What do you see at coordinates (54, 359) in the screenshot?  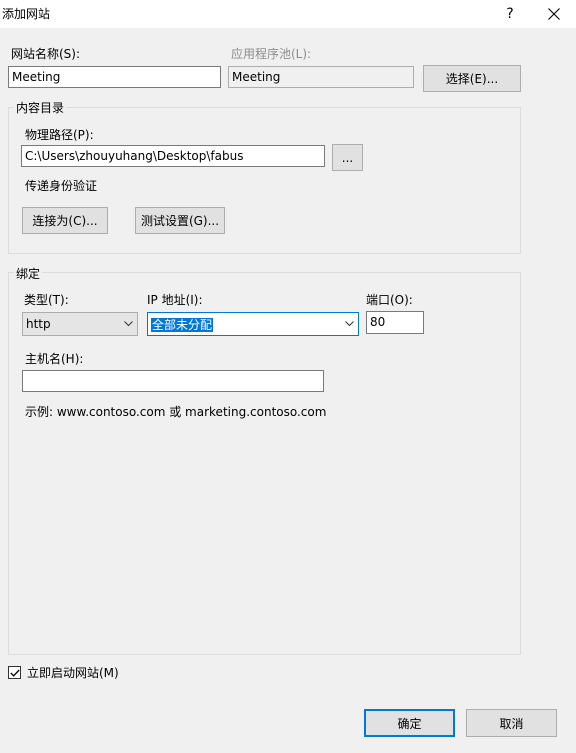 I see `host-name-label: 主机名(H):` at bounding box center [54, 359].